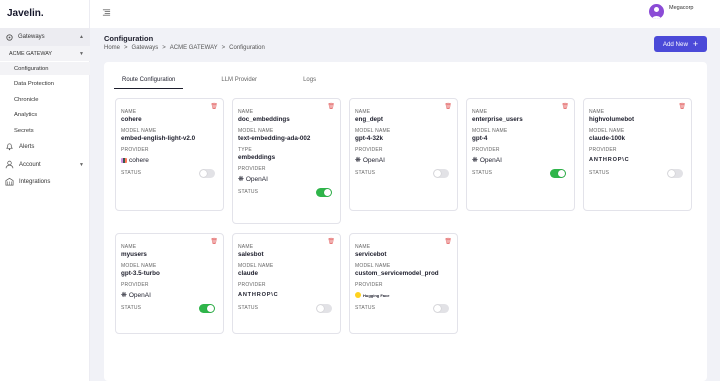 This screenshot has height=381, width=720. What do you see at coordinates (9, 164) in the screenshot?
I see `user-icon` at bounding box center [9, 164].